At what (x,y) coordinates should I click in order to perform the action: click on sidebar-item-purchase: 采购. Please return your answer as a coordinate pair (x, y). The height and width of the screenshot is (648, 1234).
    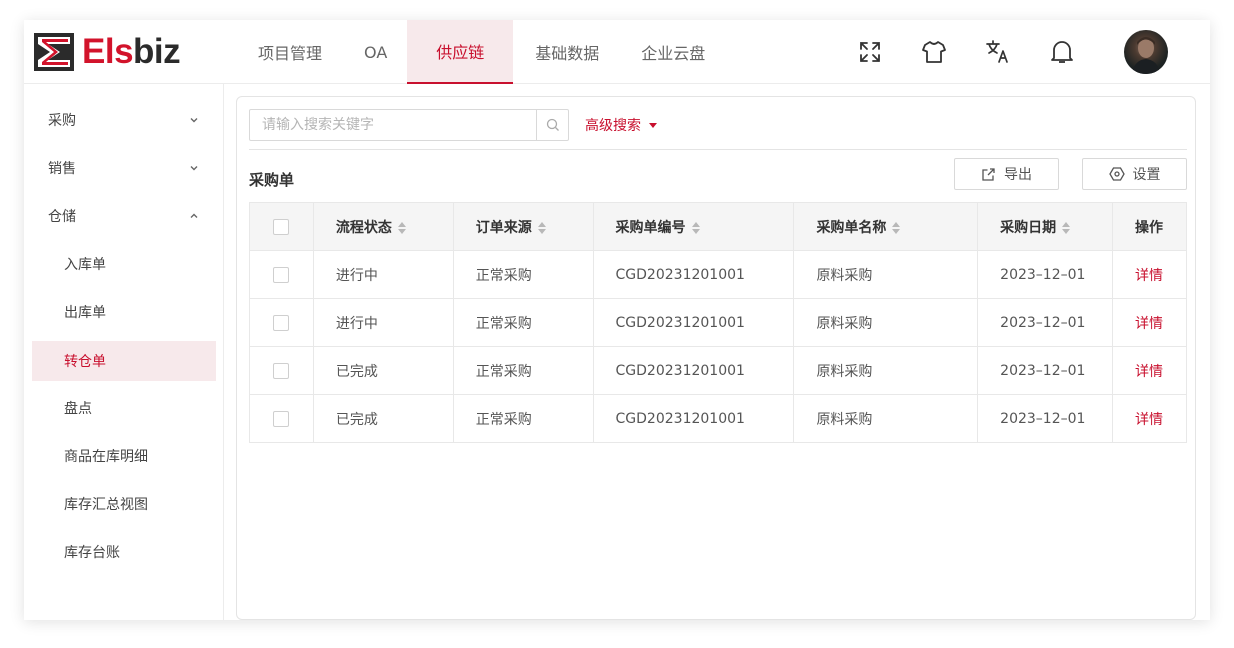
    Looking at the image, I should click on (124, 120).